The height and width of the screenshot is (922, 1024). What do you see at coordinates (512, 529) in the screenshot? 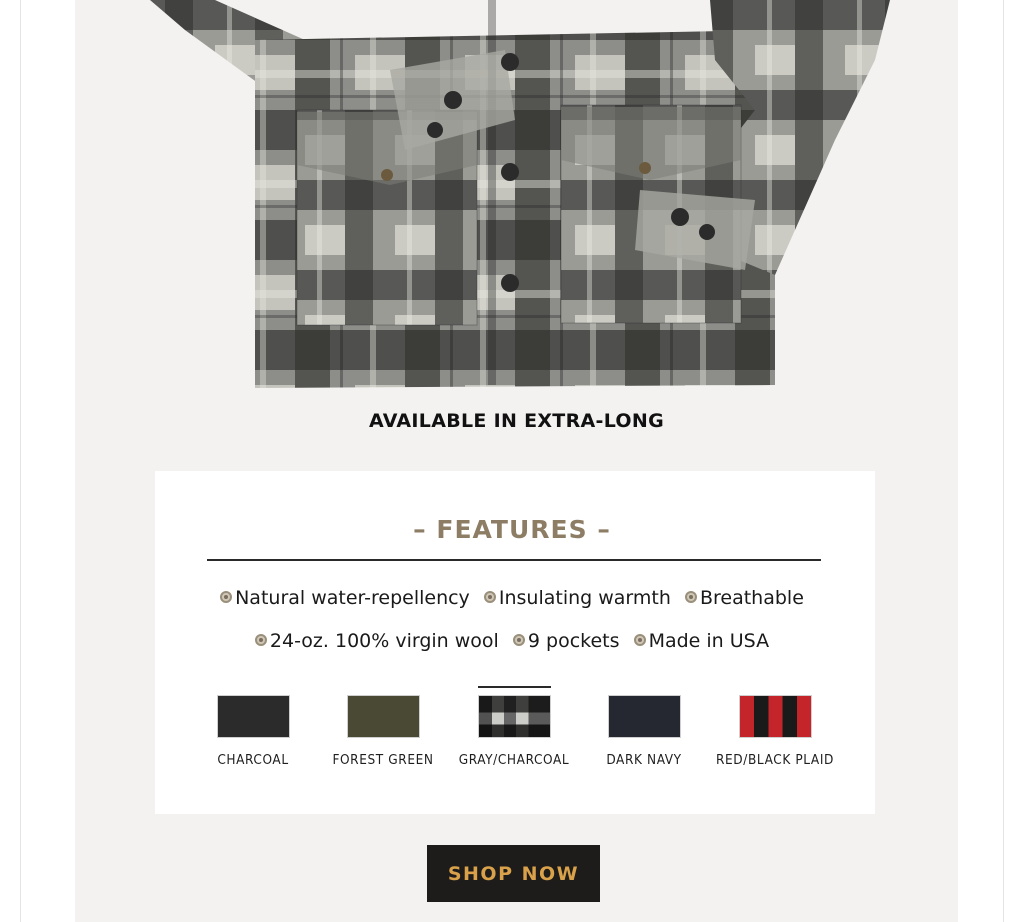
I see `features-title: – FEATURES –` at bounding box center [512, 529].